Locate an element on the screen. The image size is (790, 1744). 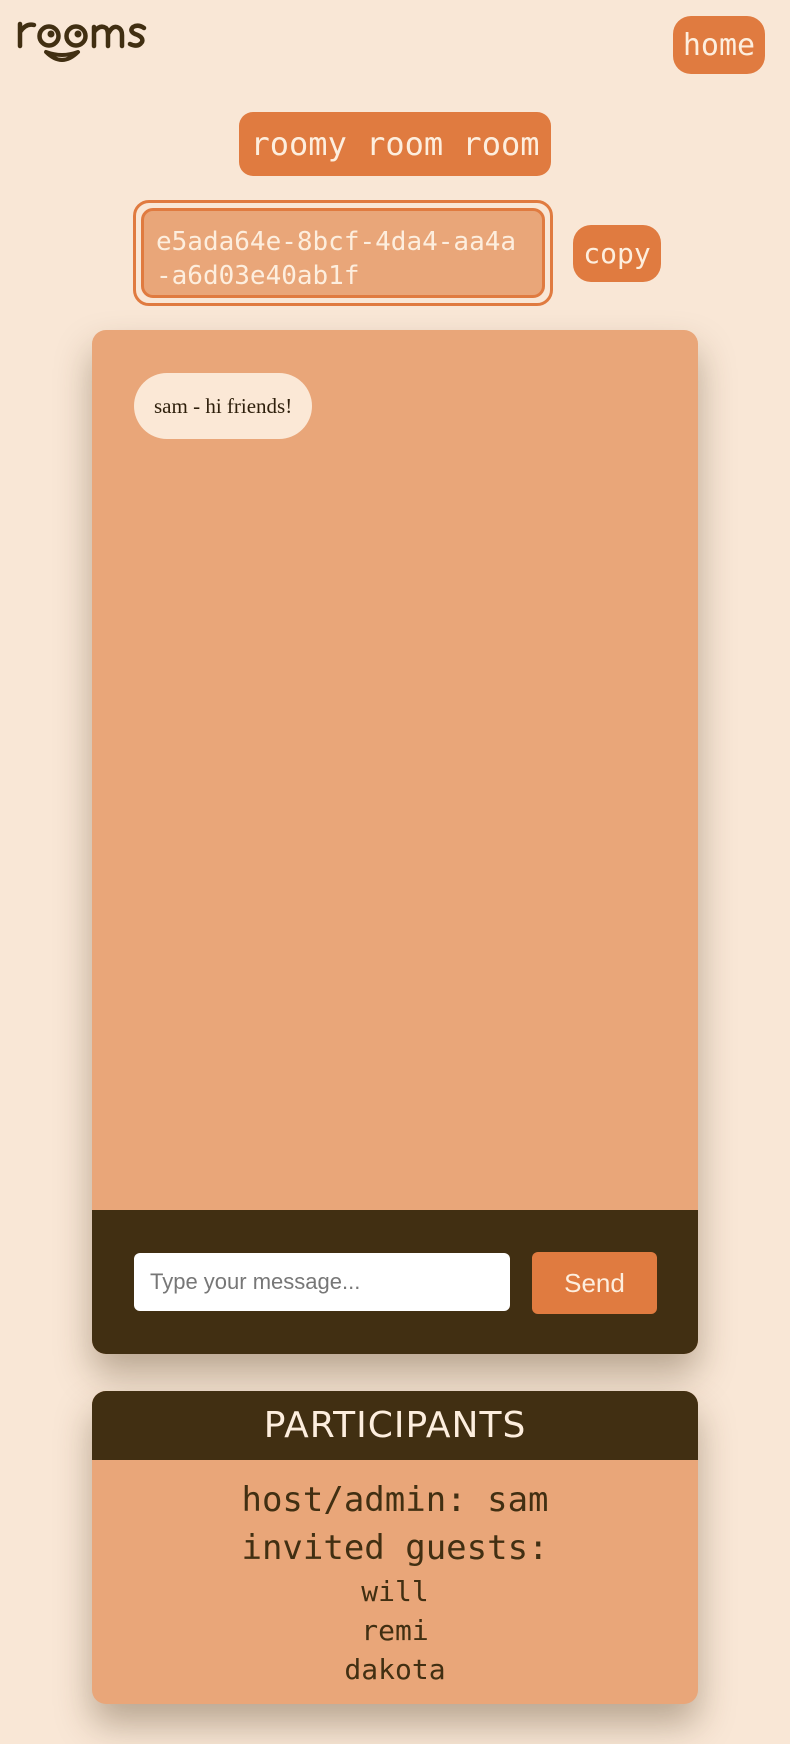
room-title: roomy room room is located at coordinates (395, 144).